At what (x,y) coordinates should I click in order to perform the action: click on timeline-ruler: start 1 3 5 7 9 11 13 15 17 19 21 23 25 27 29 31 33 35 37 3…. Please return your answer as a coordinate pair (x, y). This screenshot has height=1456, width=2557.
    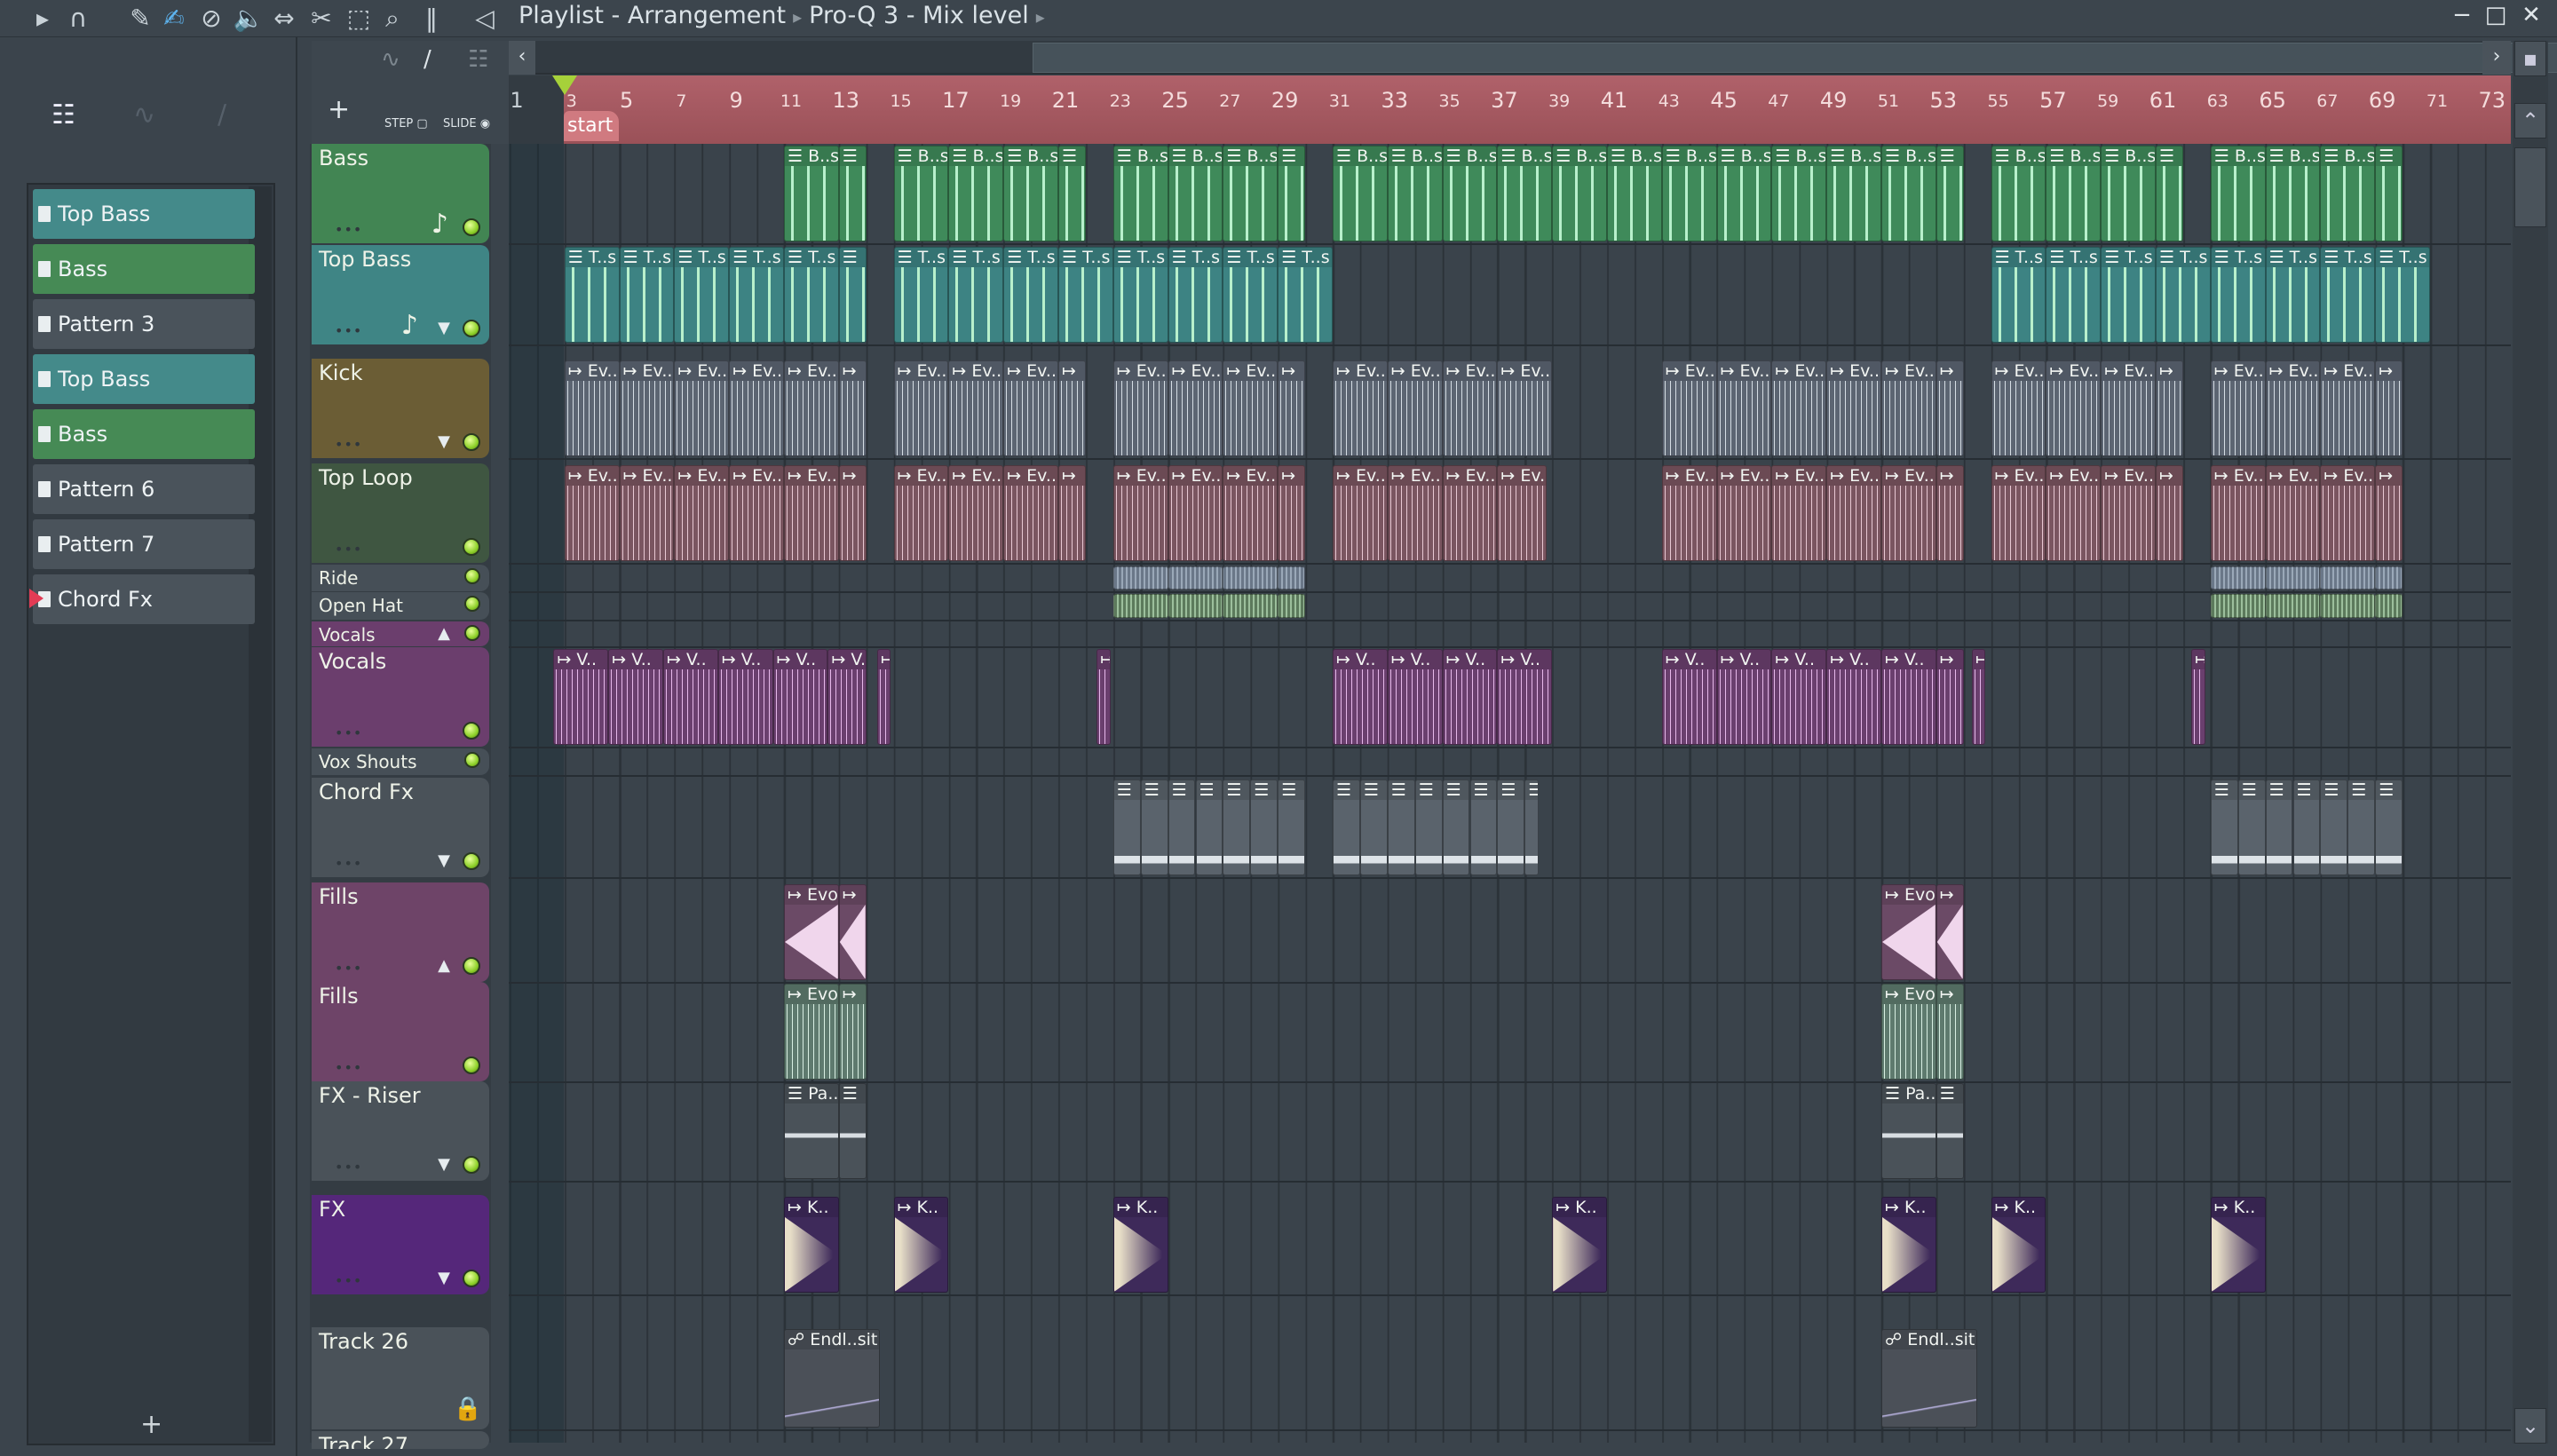
    Looking at the image, I should click on (1510, 109).